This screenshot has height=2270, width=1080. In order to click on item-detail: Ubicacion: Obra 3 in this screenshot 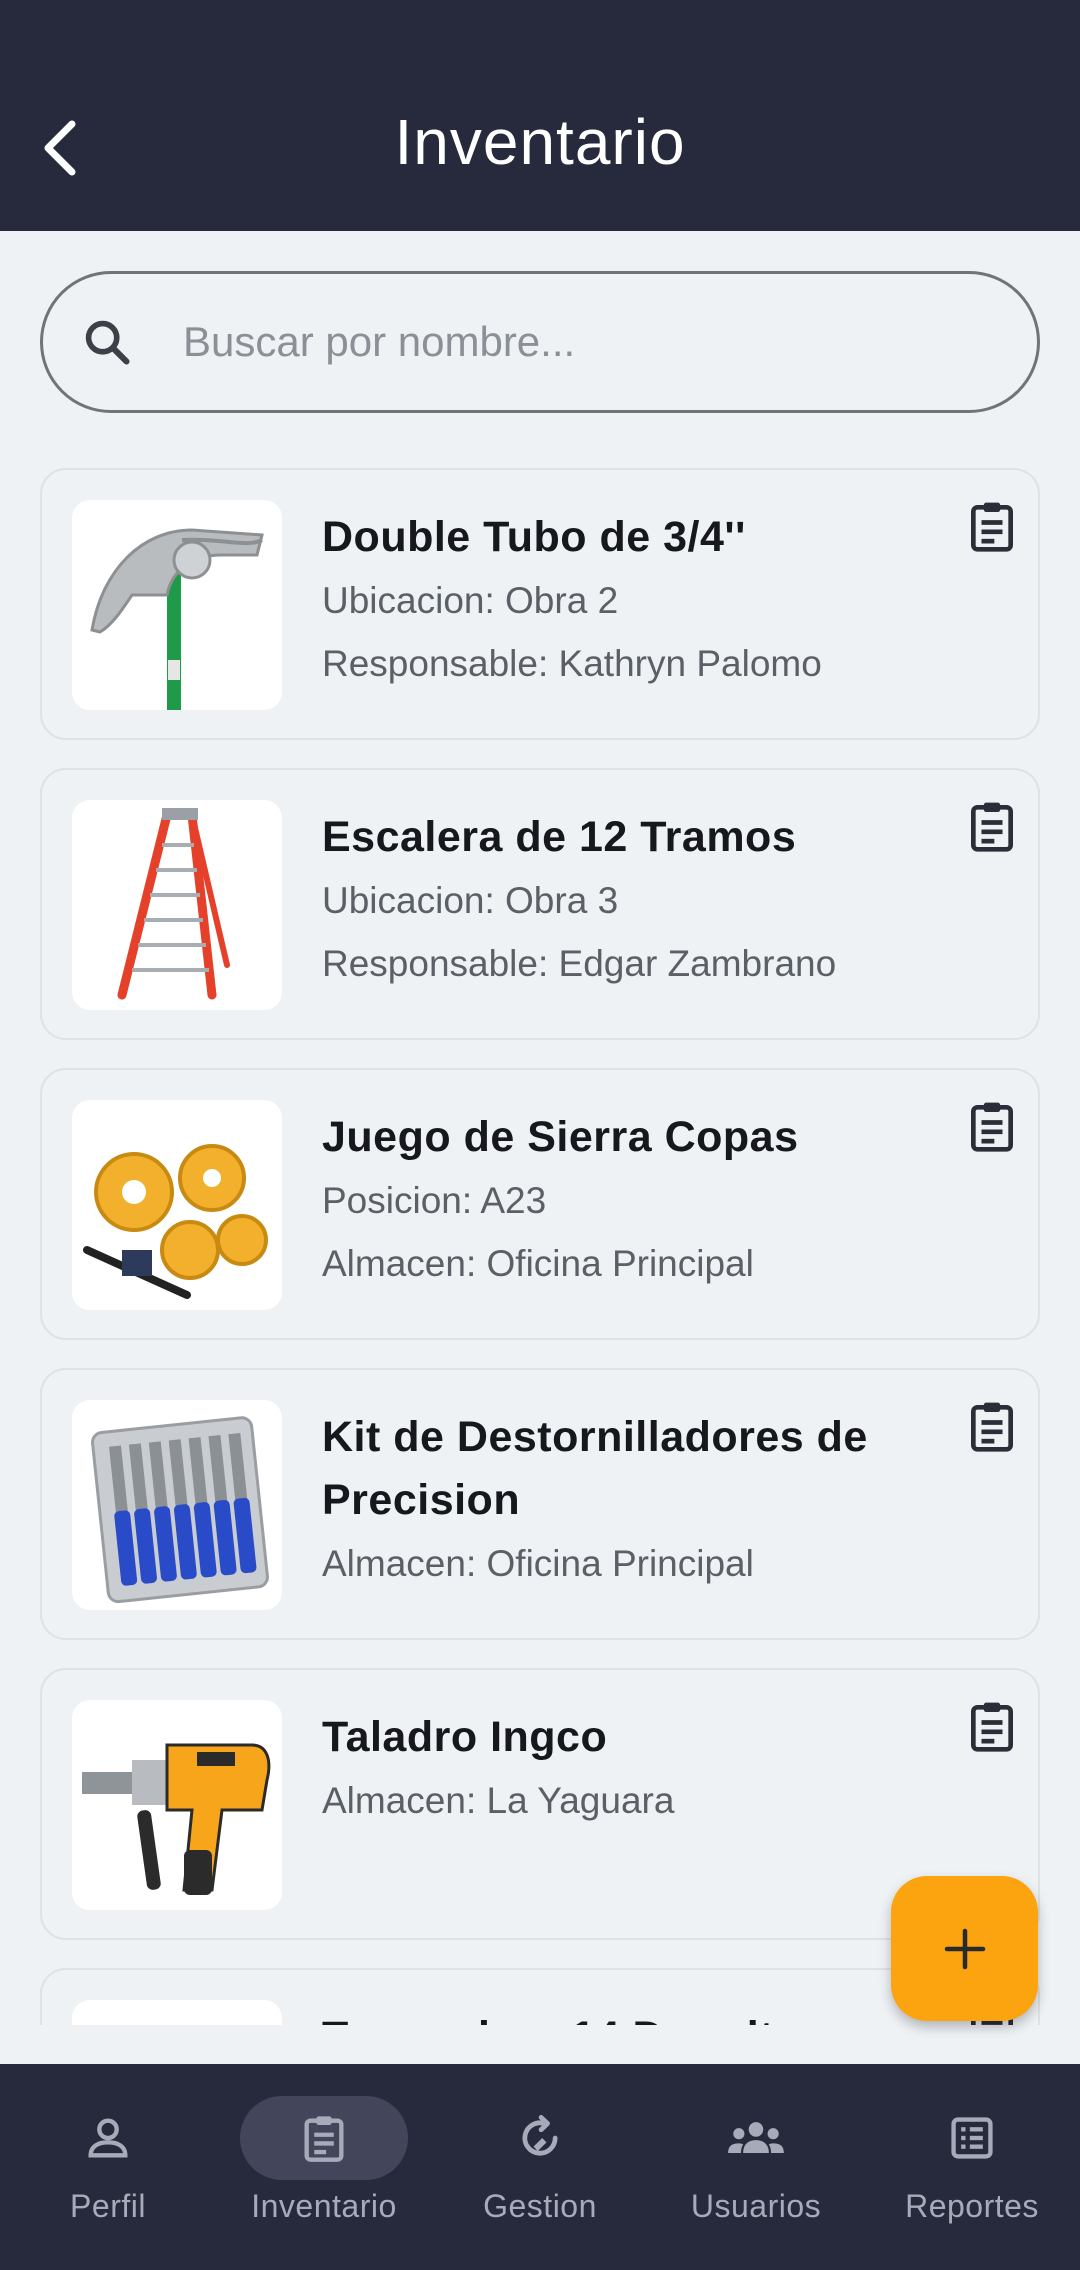, I will do `click(470, 900)`.